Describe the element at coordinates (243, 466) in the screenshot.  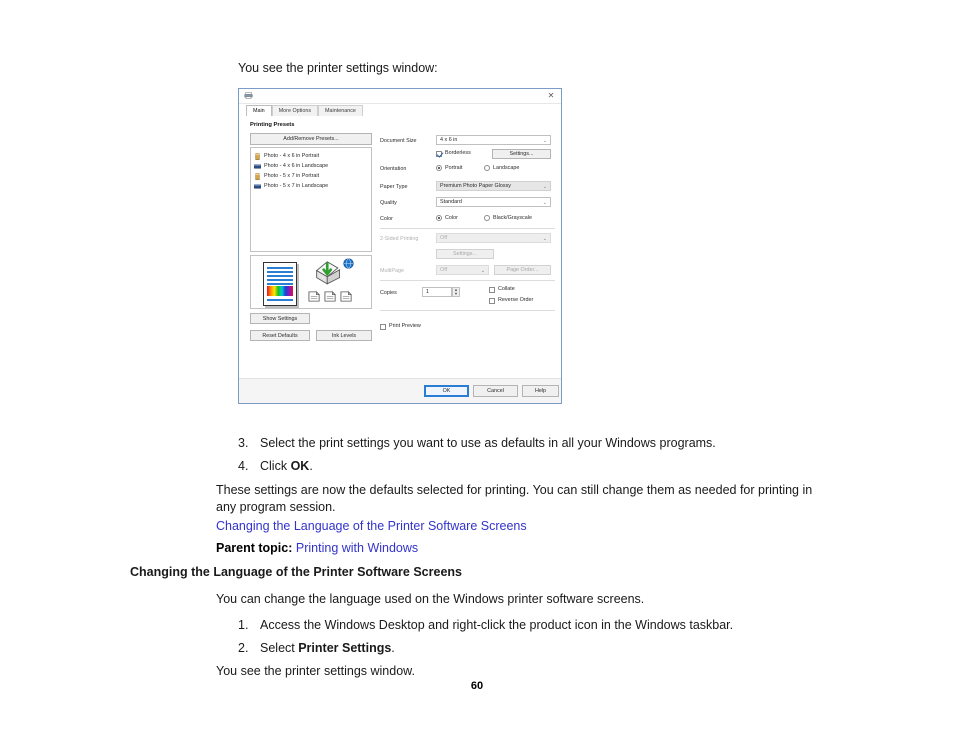
I see `step-number: 4.` at that location.